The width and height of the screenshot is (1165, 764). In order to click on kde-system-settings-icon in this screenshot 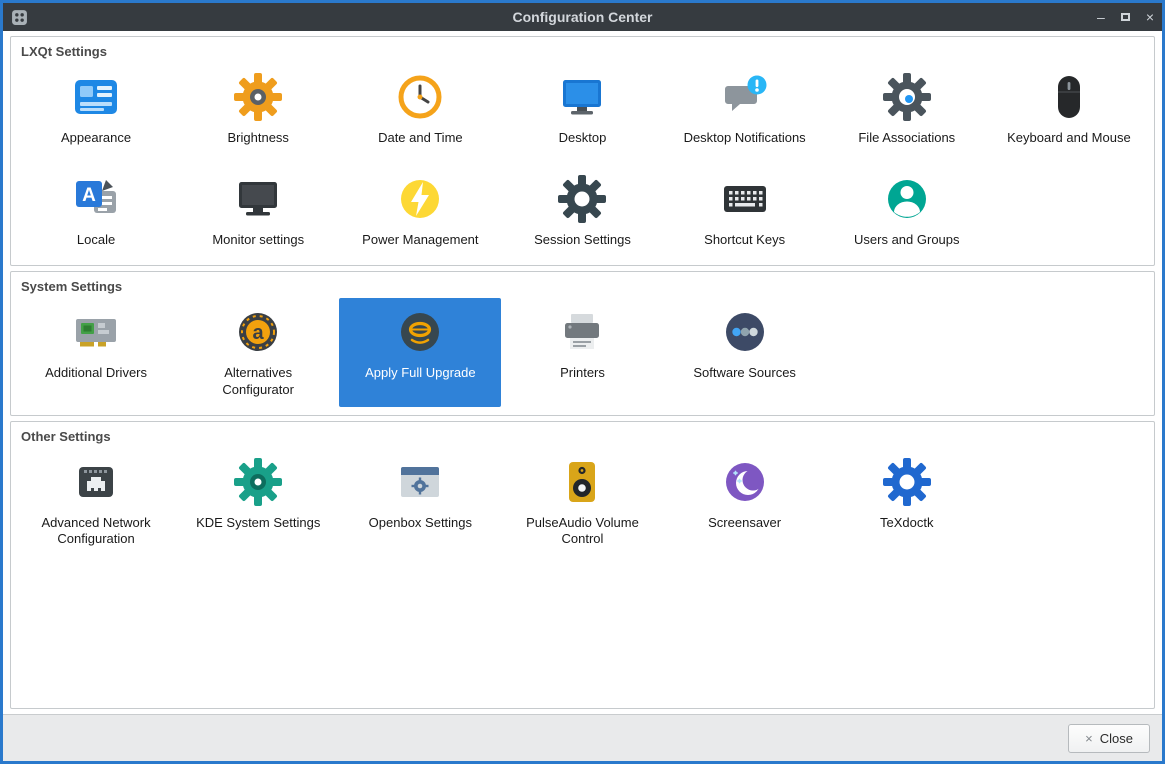, I will do `click(258, 481)`.